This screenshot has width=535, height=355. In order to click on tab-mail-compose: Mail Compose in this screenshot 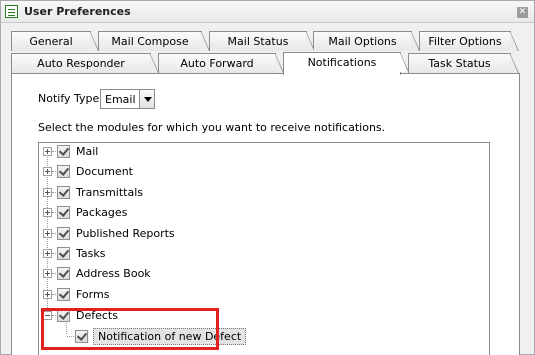, I will do `click(154, 41)`.